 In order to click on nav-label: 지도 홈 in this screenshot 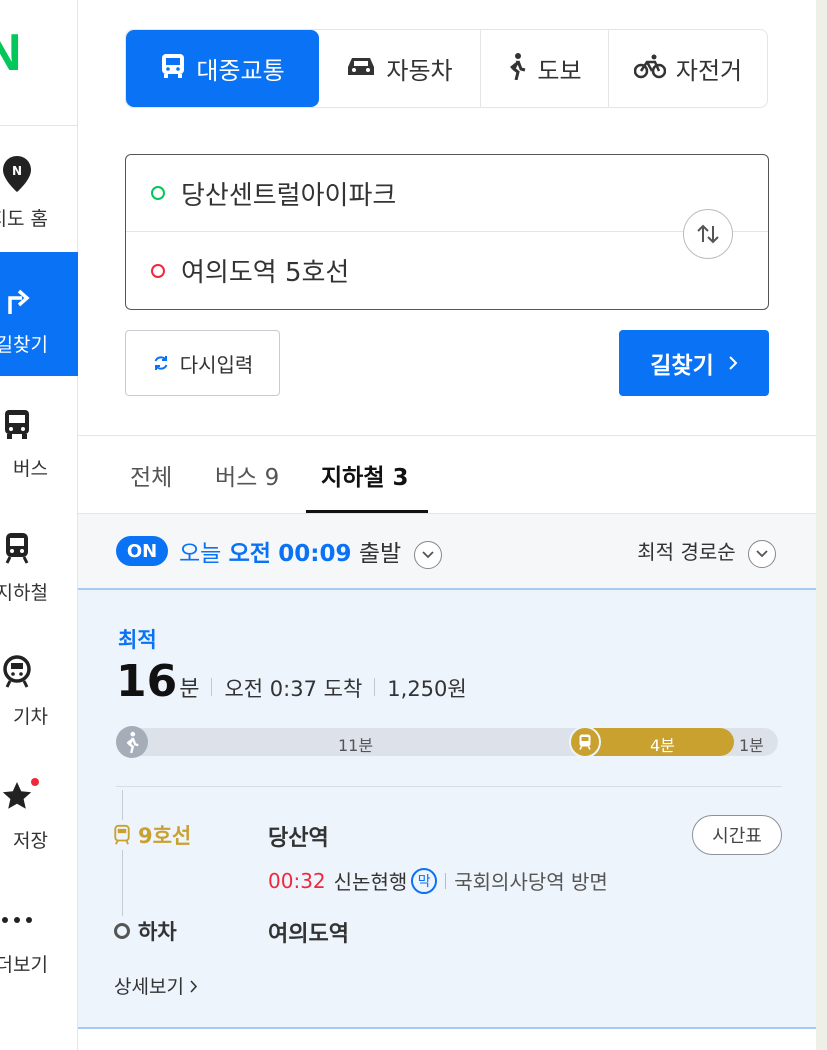, I will do `click(24, 219)`.